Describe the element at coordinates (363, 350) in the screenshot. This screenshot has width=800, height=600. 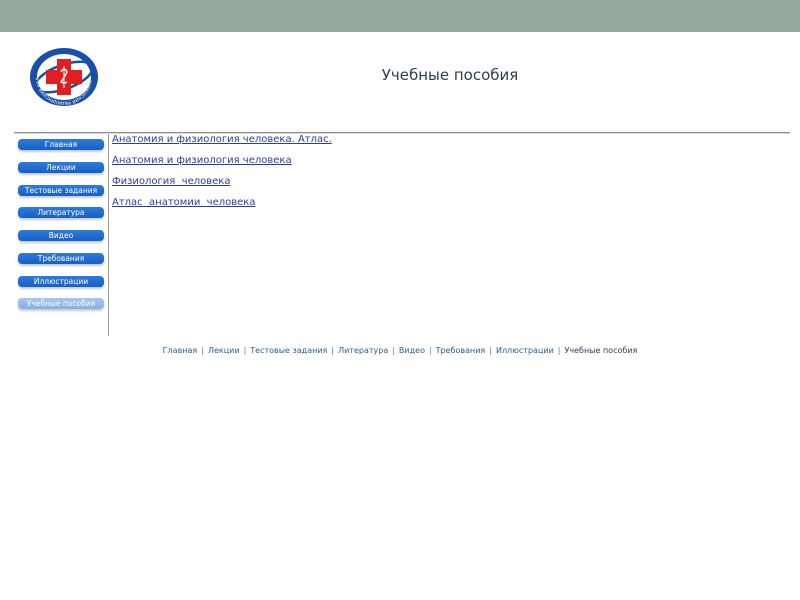
I see `footer-link-literature: Литература` at that location.